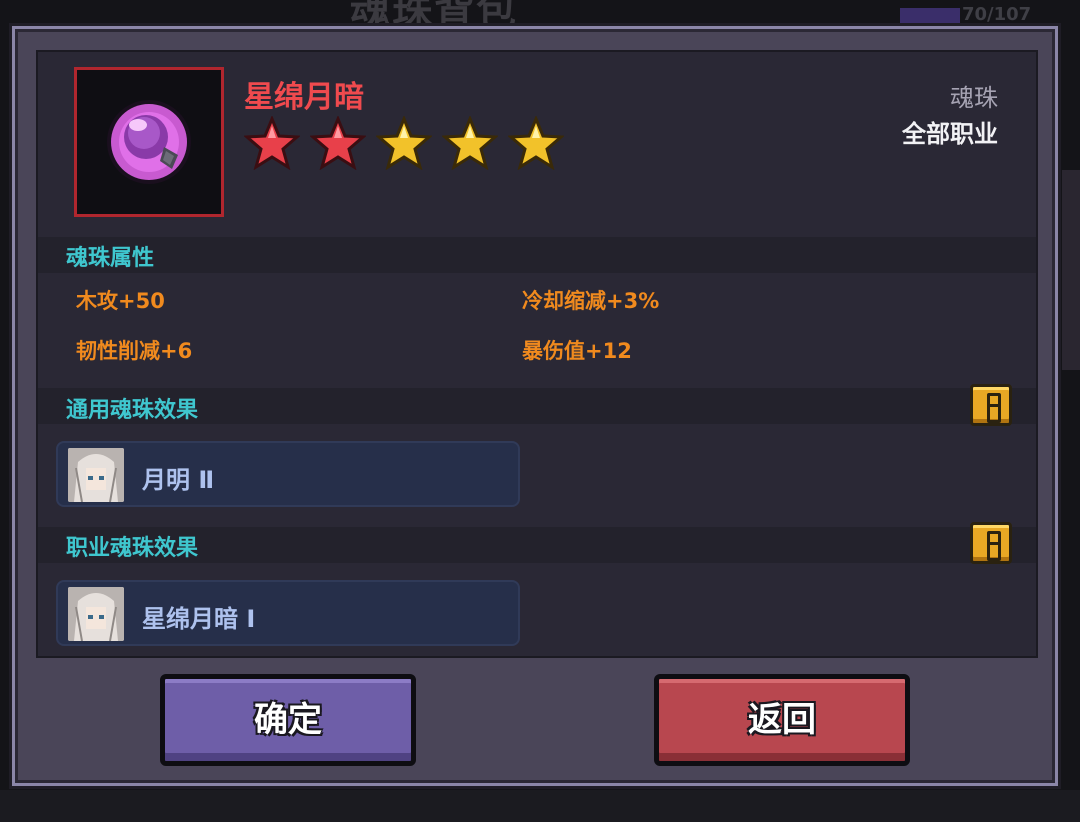 Image resolution: width=1080 pixels, height=822 pixels. I want to click on general-effect-label: 月明 Ⅱ, so click(178, 480).